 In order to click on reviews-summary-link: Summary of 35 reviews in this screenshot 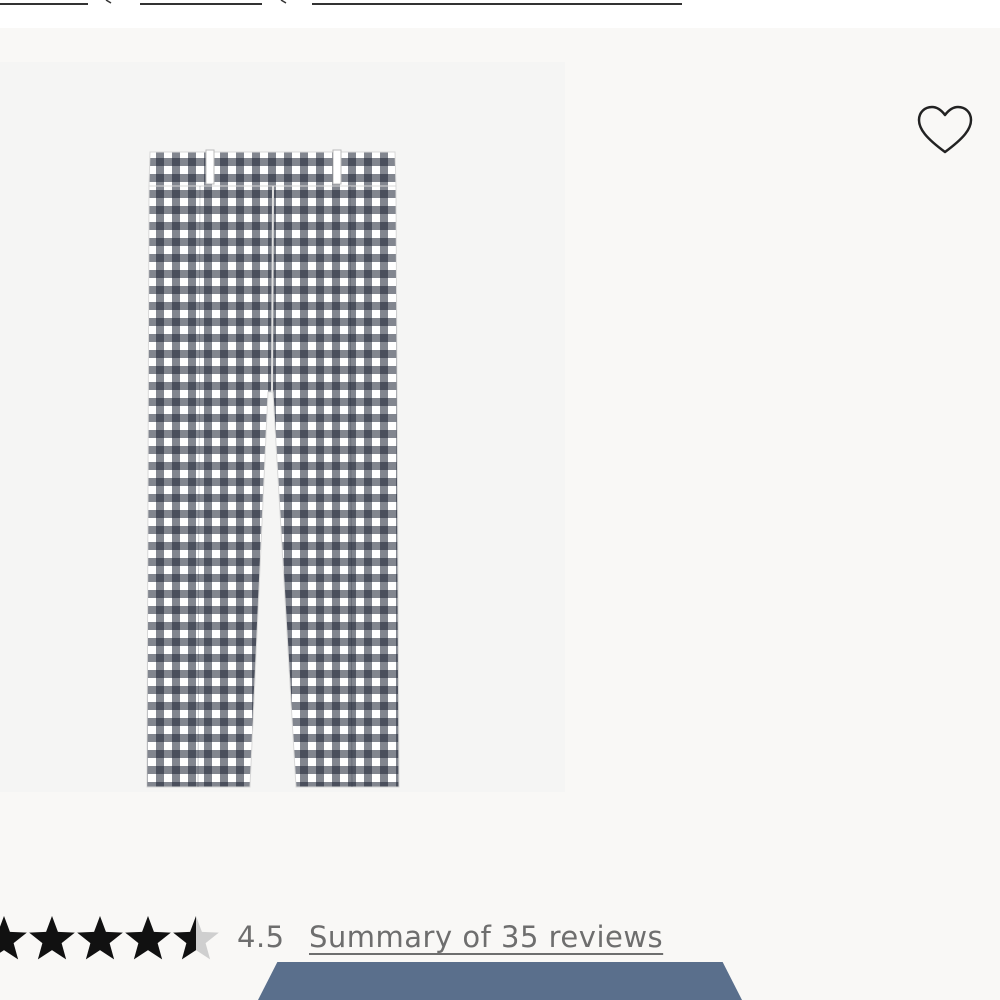, I will do `click(486, 937)`.